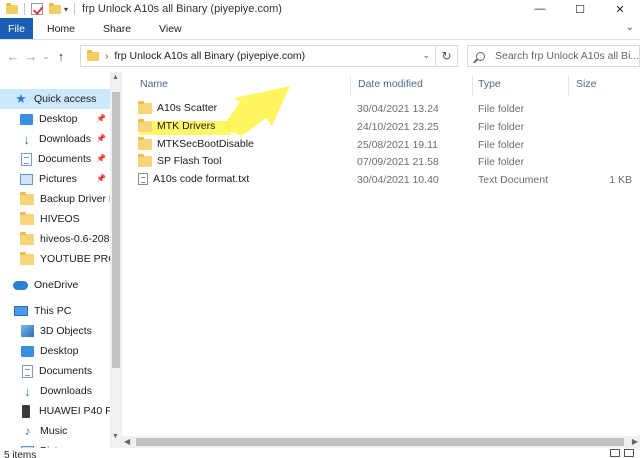 This screenshot has width=640, height=458. What do you see at coordinates (55, 219) in the screenshot?
I see `nav-item-hiveos: HIVEOS` at bounding box center [55, 219].